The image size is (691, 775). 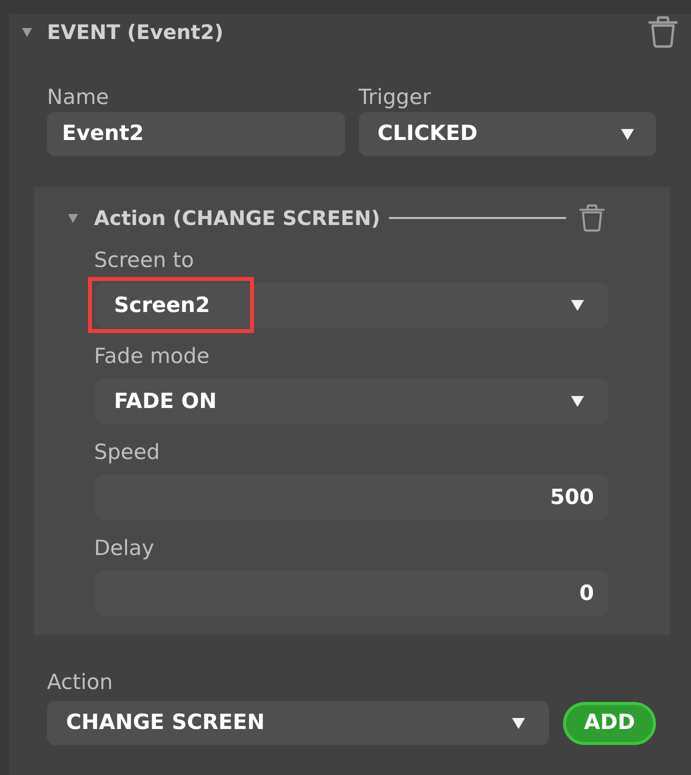 I want to click on action-title: Action (CHANGE SCREEN), so click(x=237, y=218).